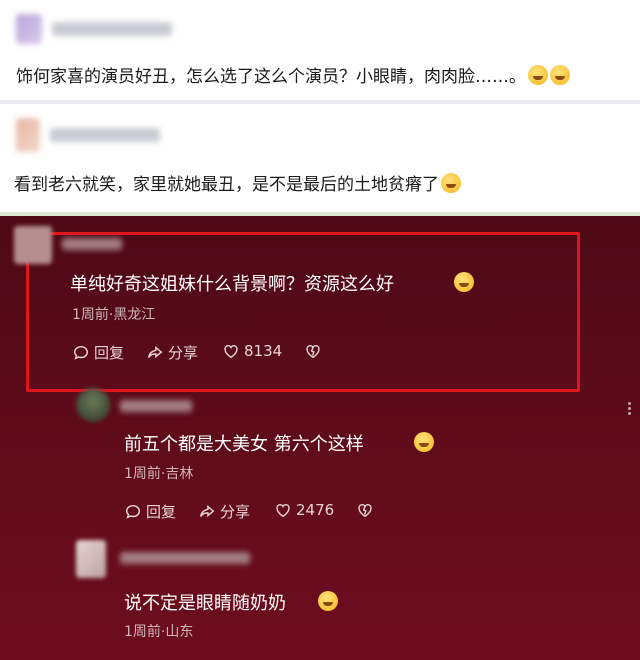 The image size is (640, 660). Describe the element at coordinates (263, 351) in the screenshot. I see `like-count: 8134` at that location.